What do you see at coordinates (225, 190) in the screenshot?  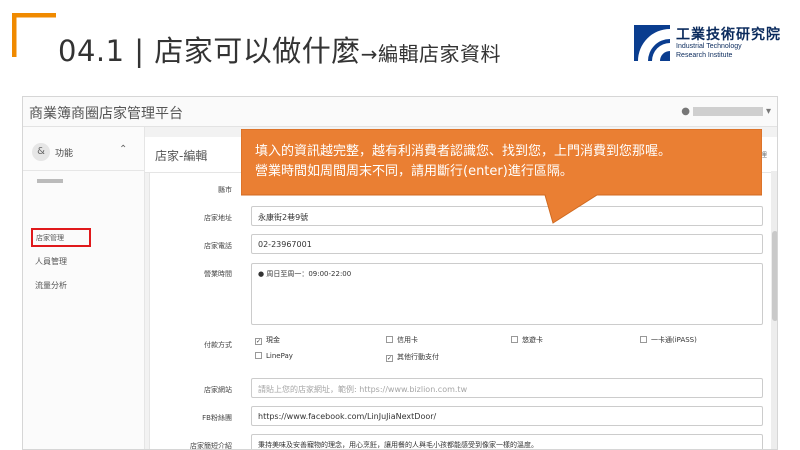 I see `region-label: 縣市` at bounding box center [225, 190].